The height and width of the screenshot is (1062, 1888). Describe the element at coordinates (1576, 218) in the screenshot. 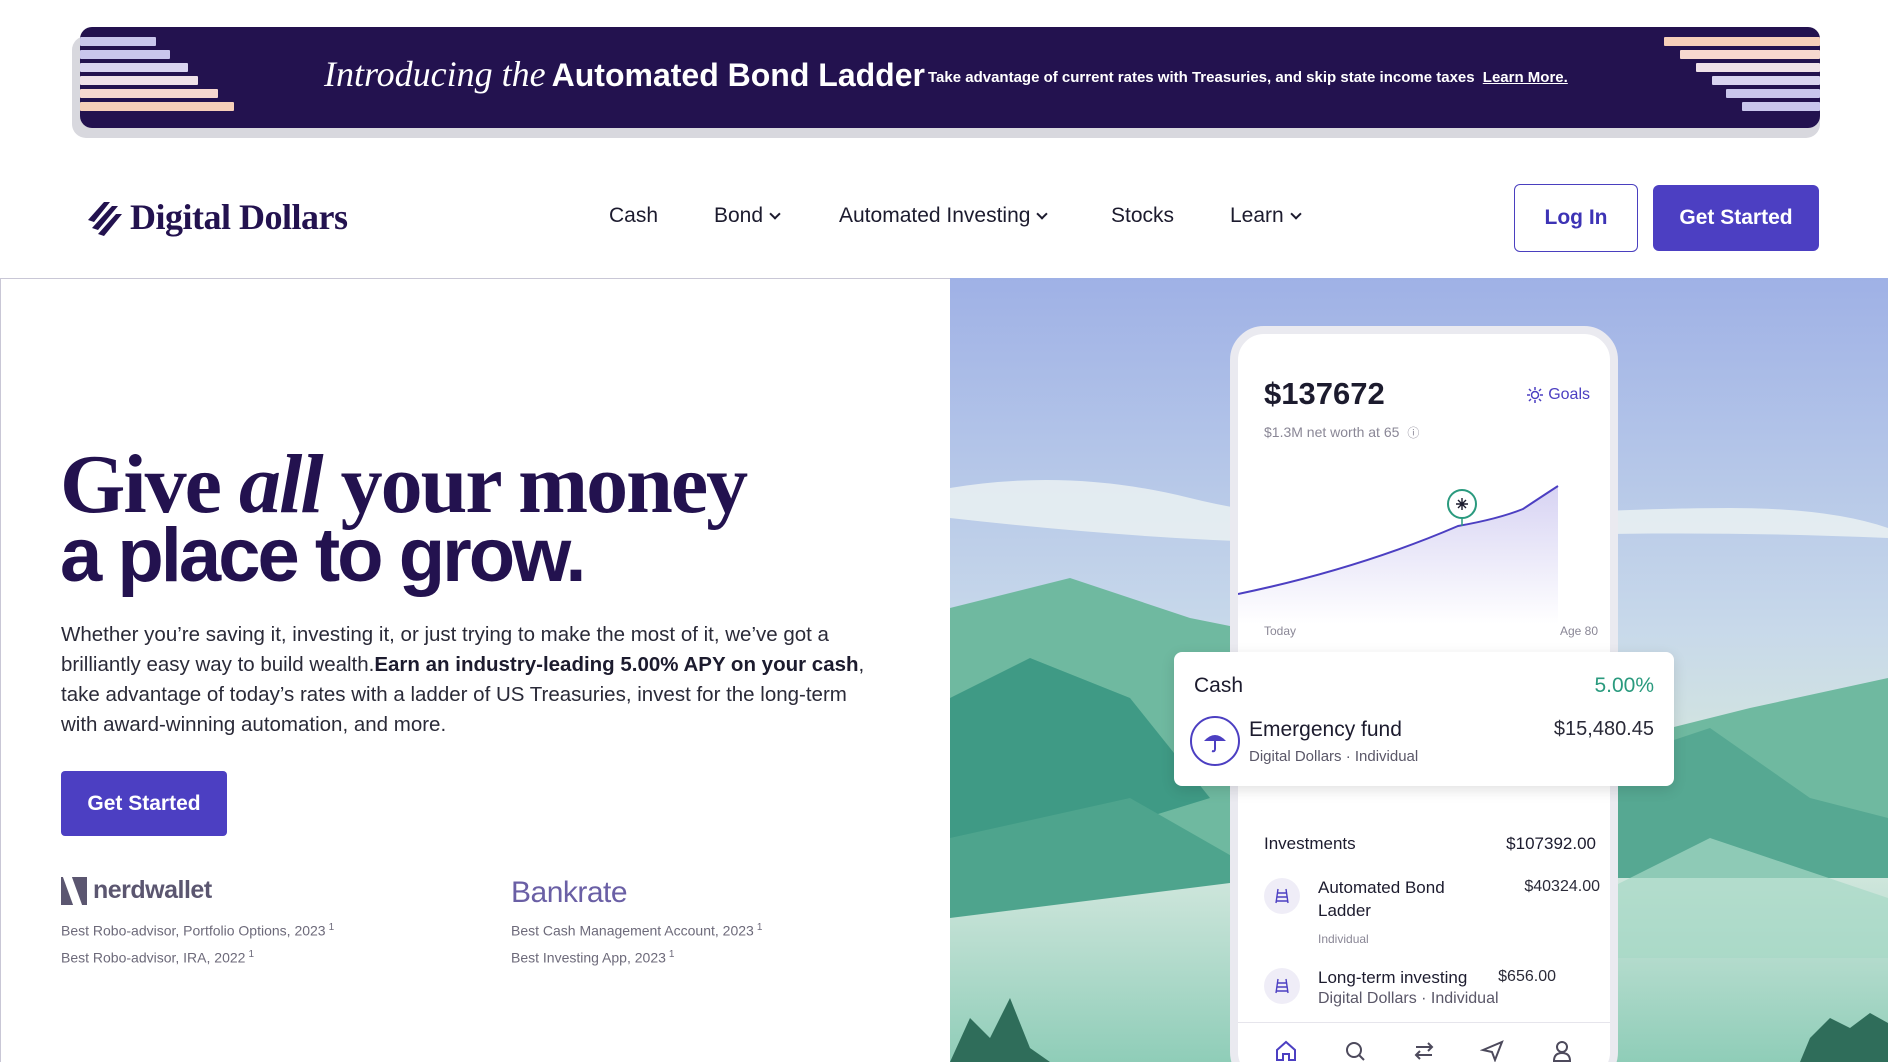

I see `login-button: Log In` at that location.